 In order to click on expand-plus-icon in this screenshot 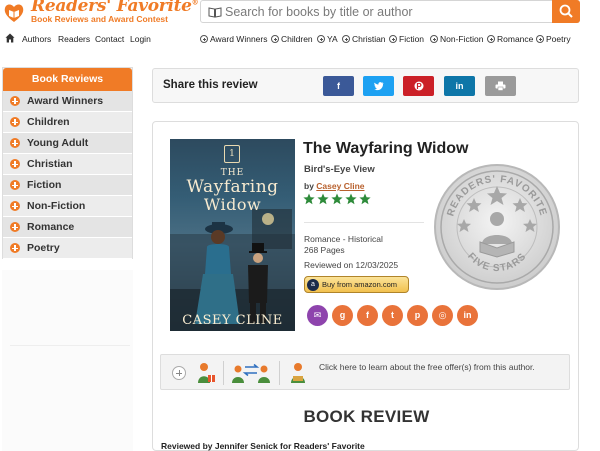, I will do `click(179, 373)`.